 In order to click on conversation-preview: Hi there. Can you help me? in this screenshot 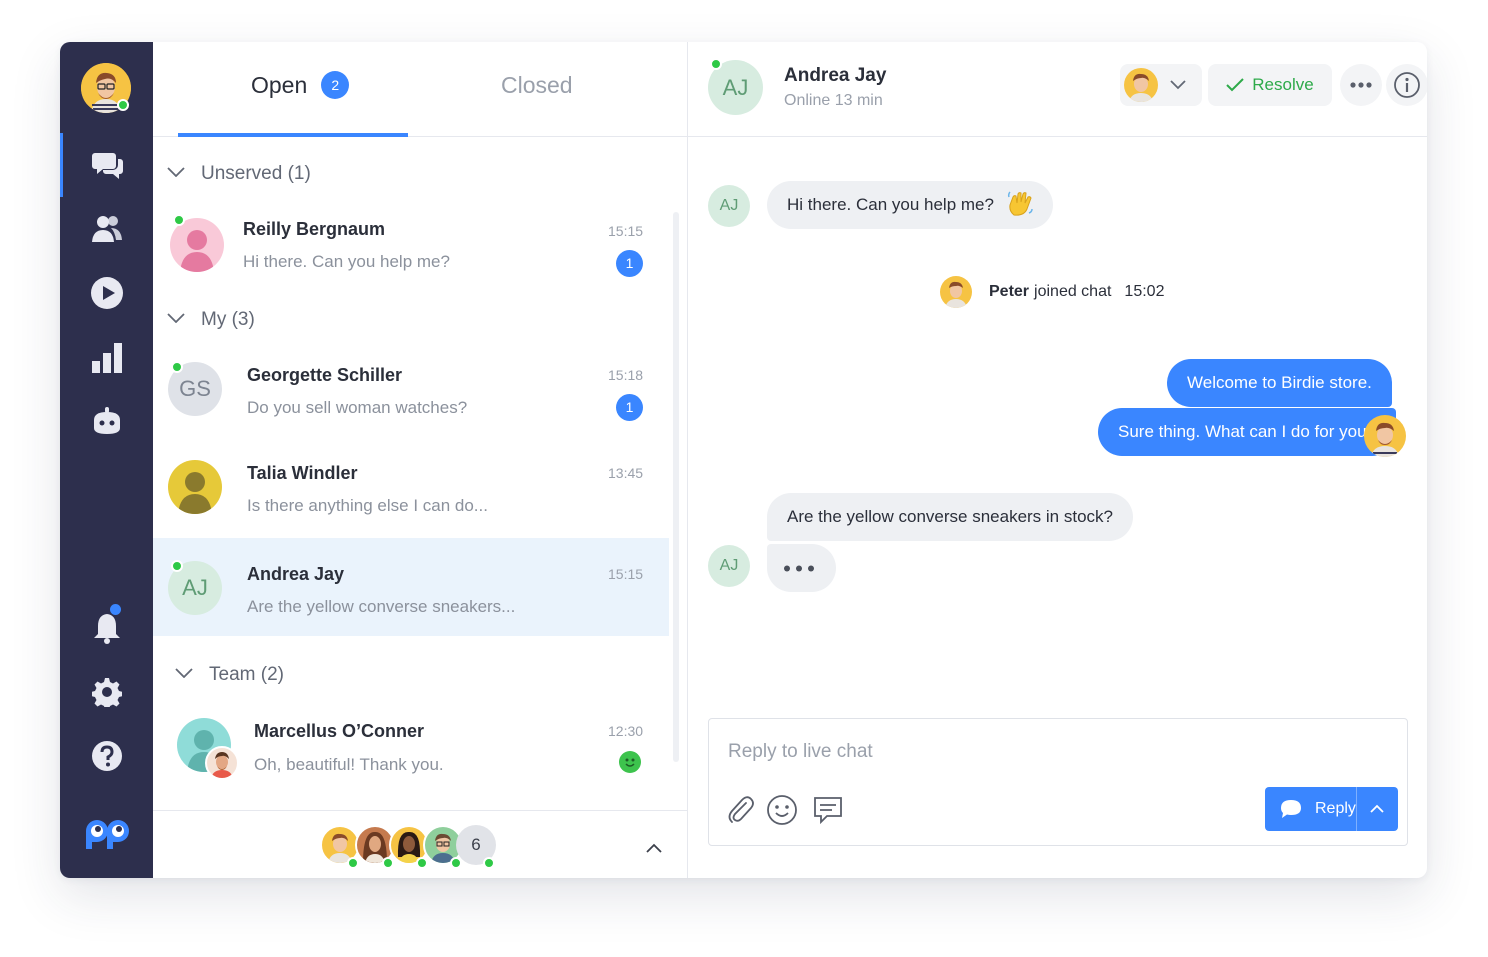, I will do `click(346, 261)`.